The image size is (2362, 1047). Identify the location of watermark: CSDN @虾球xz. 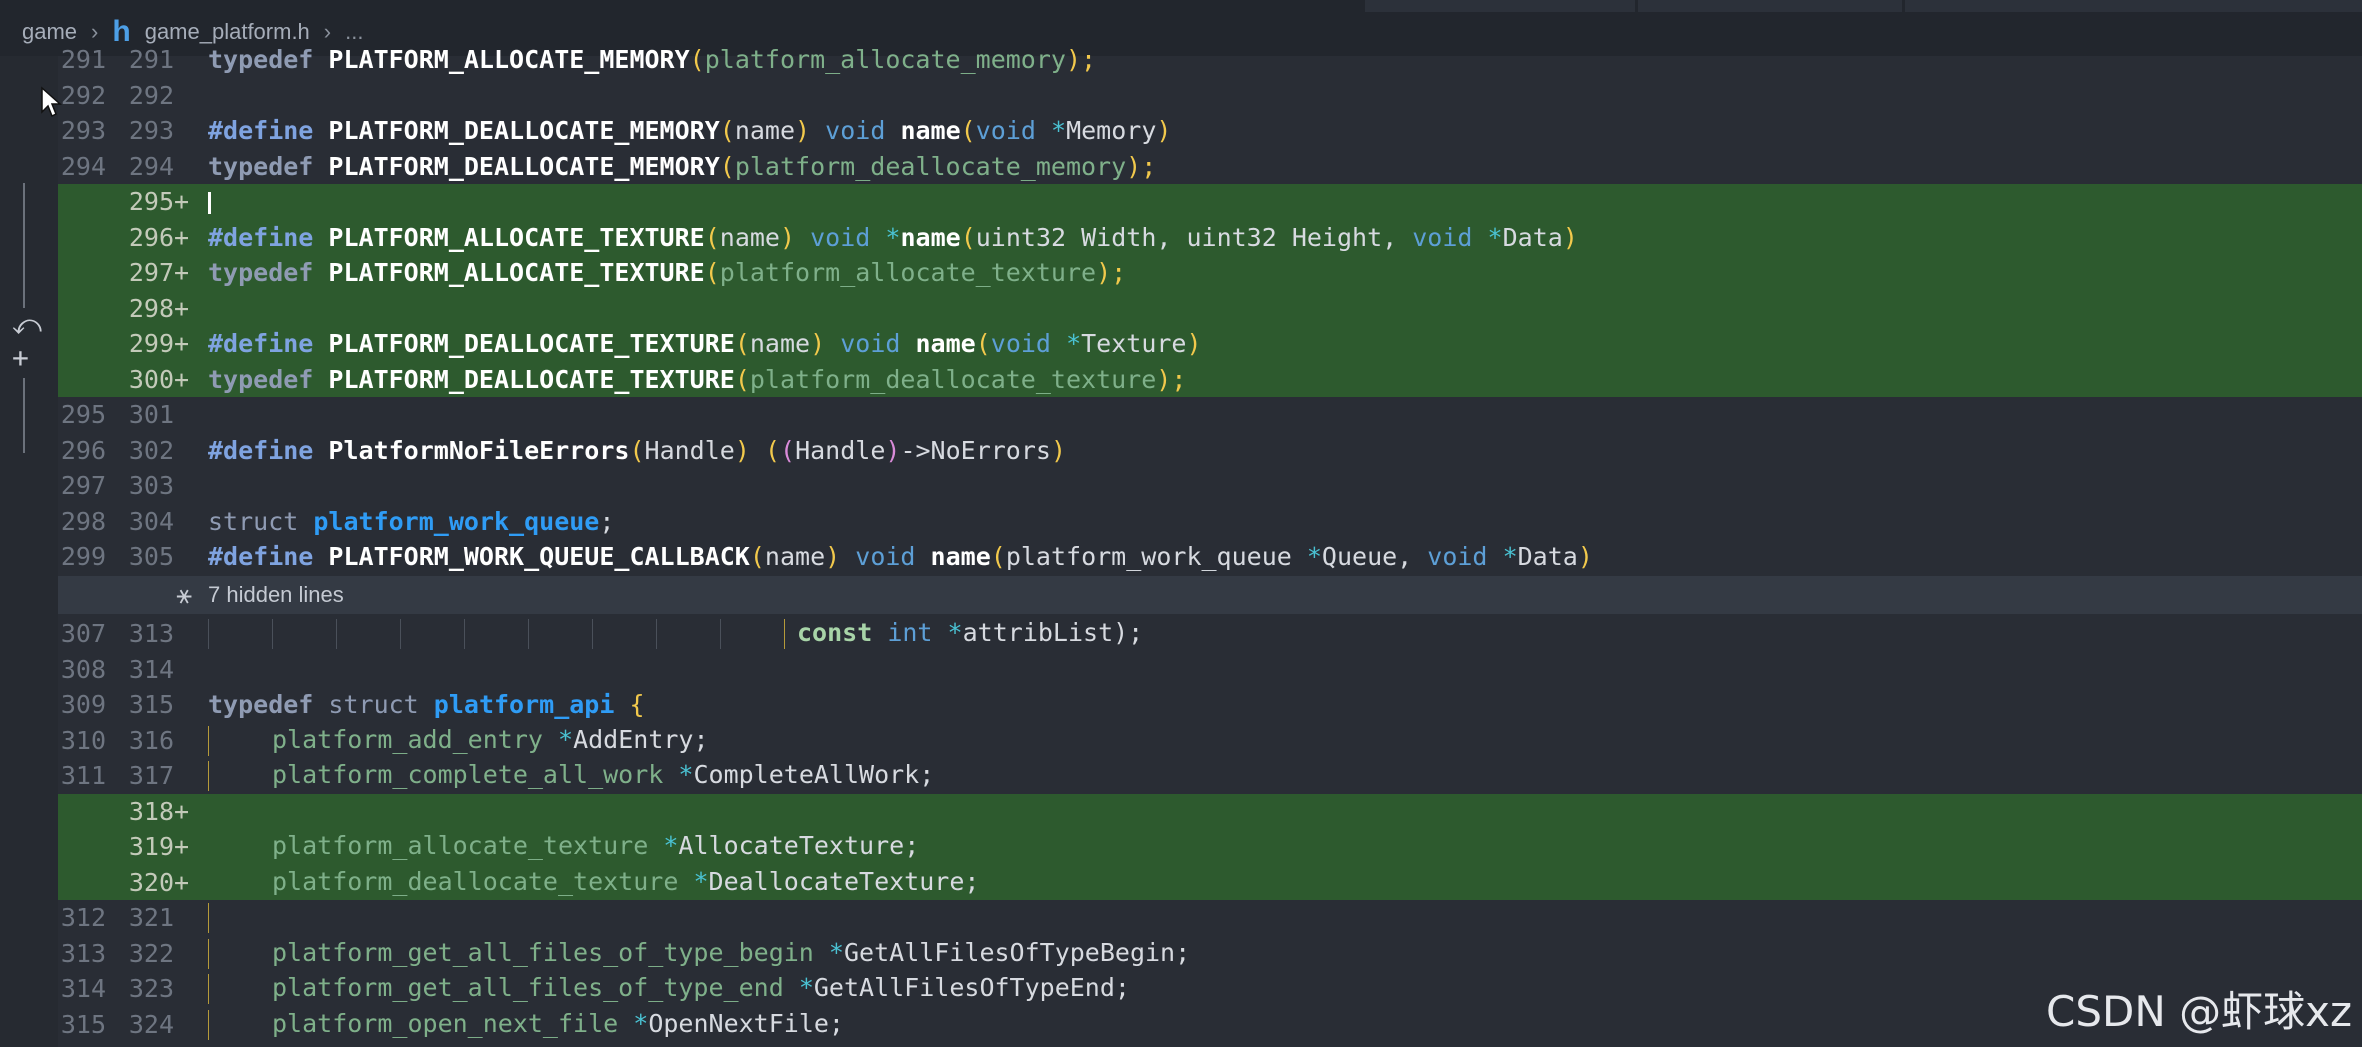
(2199, 1011).